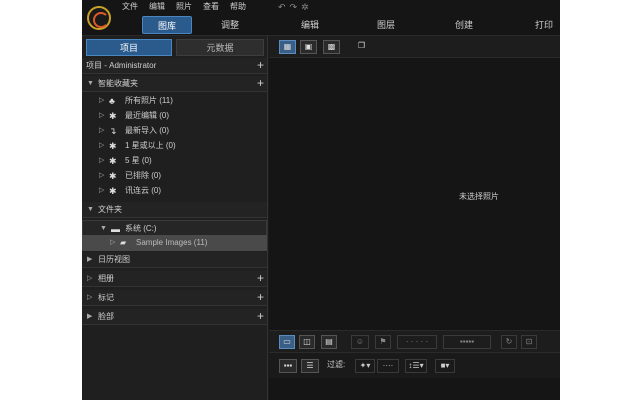  Describe the element at coordinates (445, 366) in the screenshot. I see `color-filter-icon: ■▾` at that location.